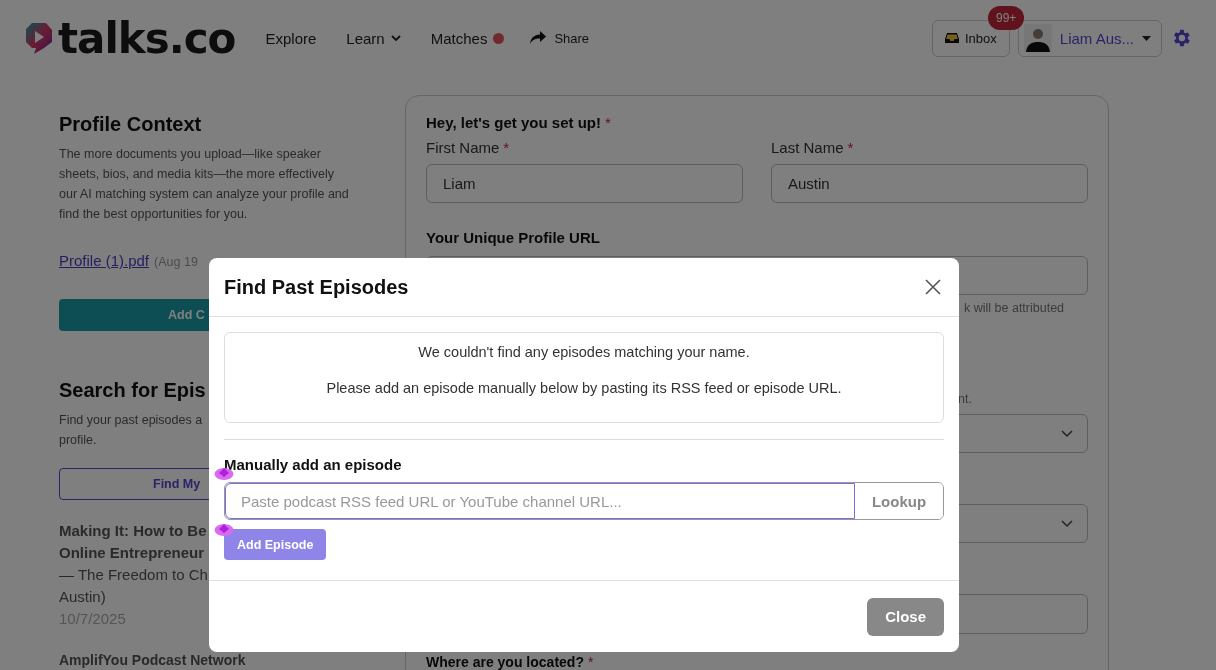 This screenshot has height=670, width=1216. Describe the element at coordinates (952, 38) in the screenshot. I see `inbox-tray-icon` at that location.